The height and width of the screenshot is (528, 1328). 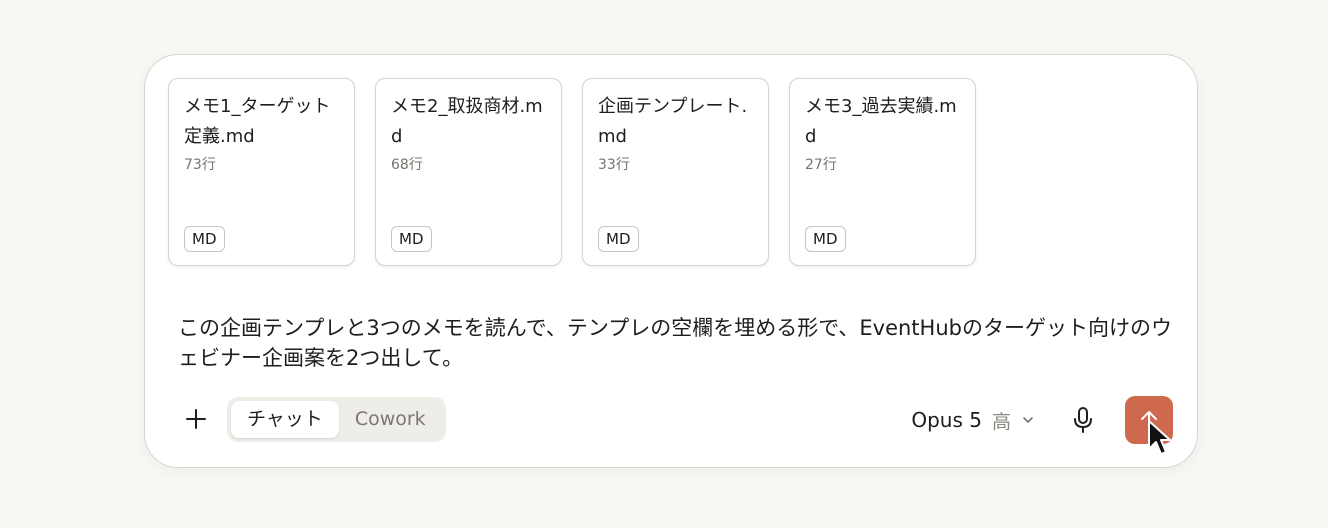 I want to click on attachment-card: メモ1_ターゲット定義.md 73行 MD, so click(x=261, y=172).